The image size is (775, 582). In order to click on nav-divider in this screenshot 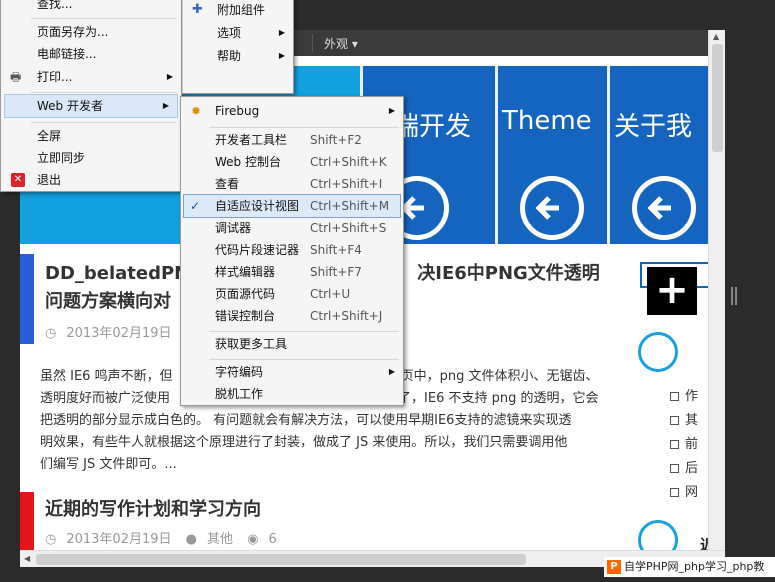, I will do `click(312, 43)`.